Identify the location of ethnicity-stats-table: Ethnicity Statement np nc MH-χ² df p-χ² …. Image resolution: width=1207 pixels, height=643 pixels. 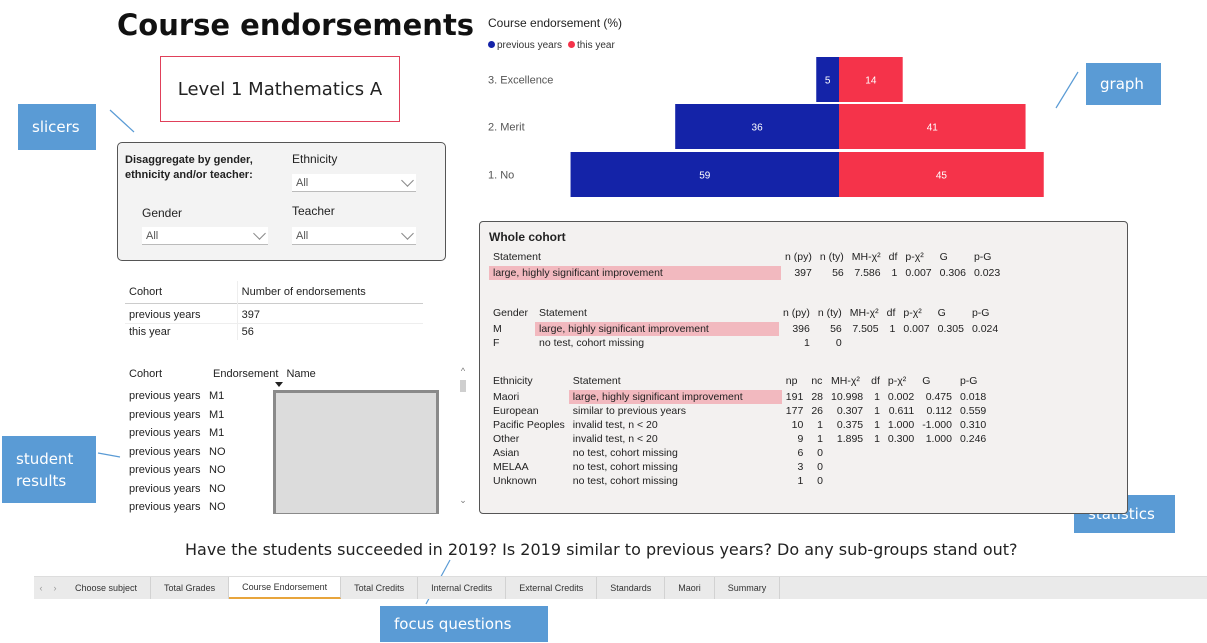
(739, 430).